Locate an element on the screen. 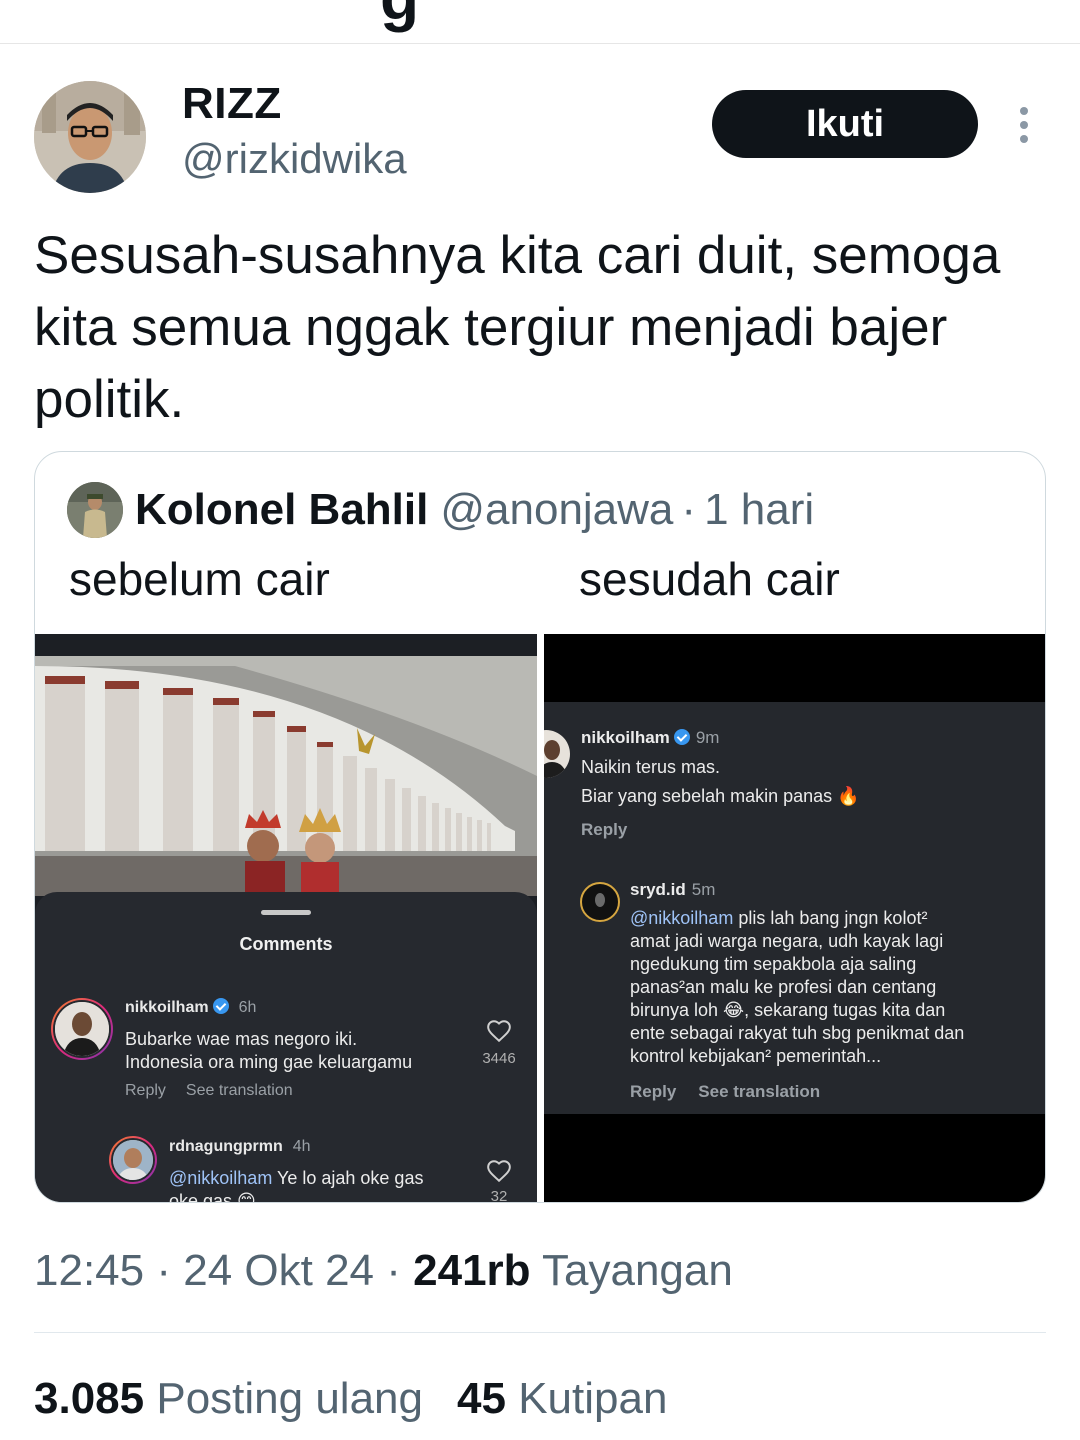 The width and height of the screenshot is (1080, 1440). comment-time: 5m is located at coordinates (703, 889).